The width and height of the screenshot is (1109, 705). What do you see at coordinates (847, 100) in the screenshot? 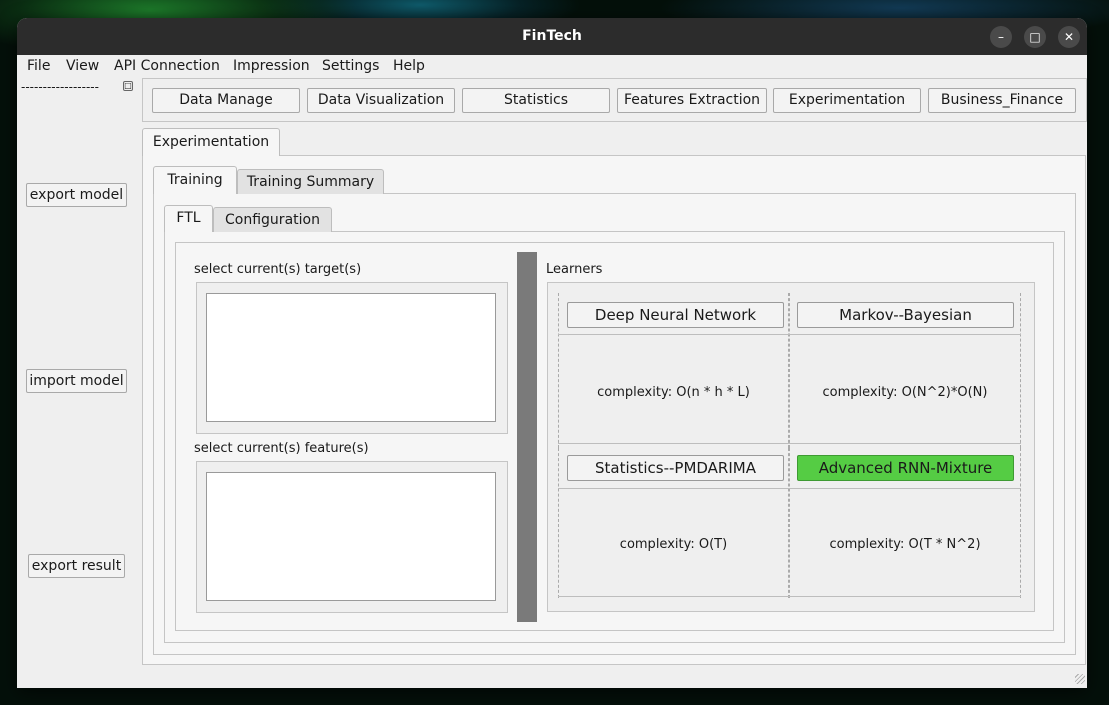
I see `experimentation-button: Experimentation` at bounding box center [847, 100].